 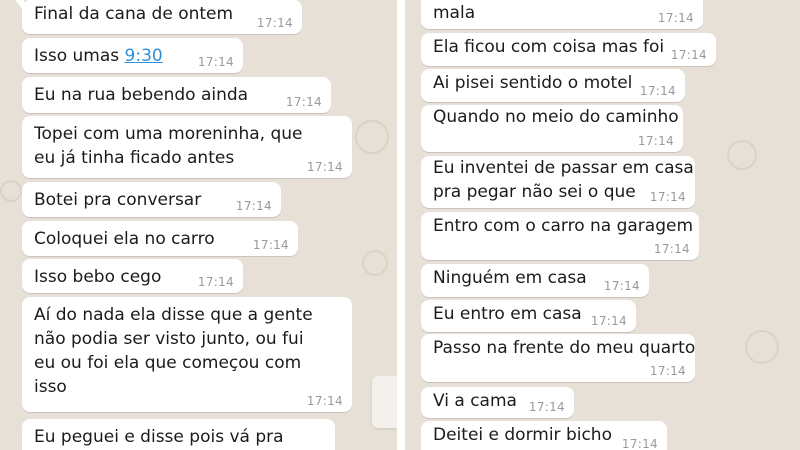 I want to click on message-bubble: Final da cana de ontem 17:14, so click(x=158, y=17).